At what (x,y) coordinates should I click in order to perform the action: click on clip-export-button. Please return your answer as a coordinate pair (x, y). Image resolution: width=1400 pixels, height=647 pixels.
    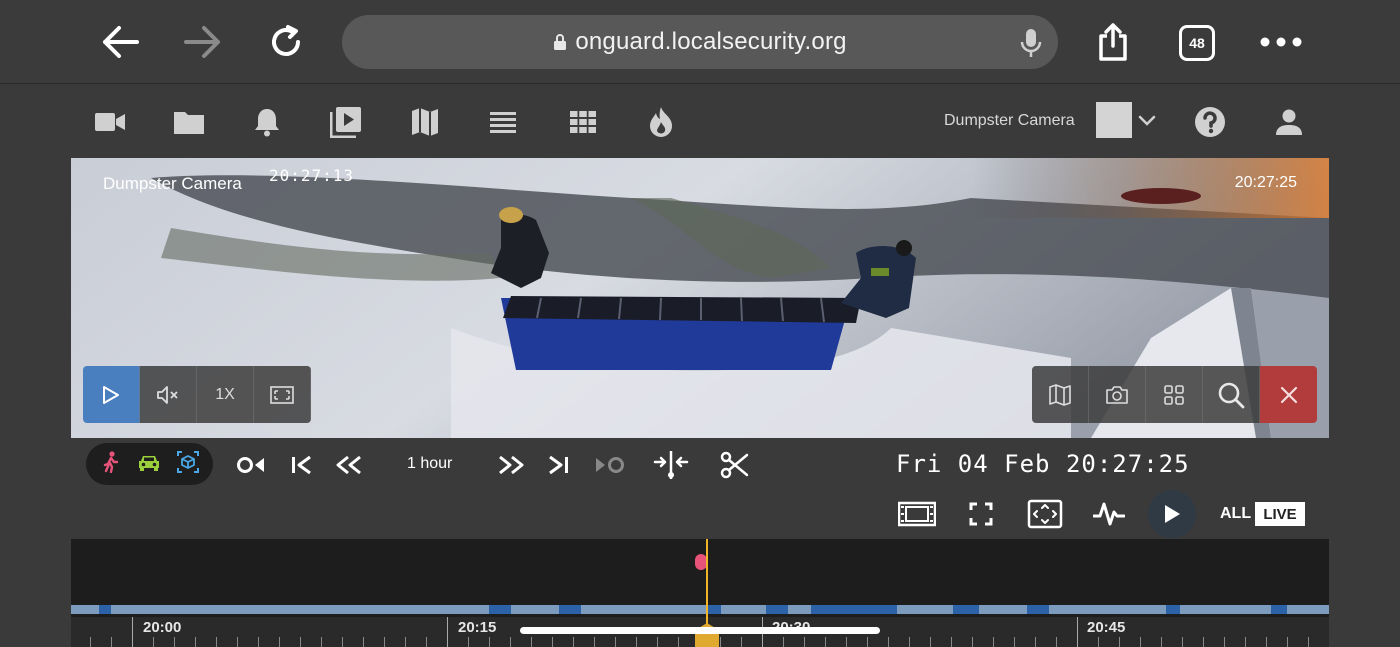
    Looking at the image, I should click on (735, 465).